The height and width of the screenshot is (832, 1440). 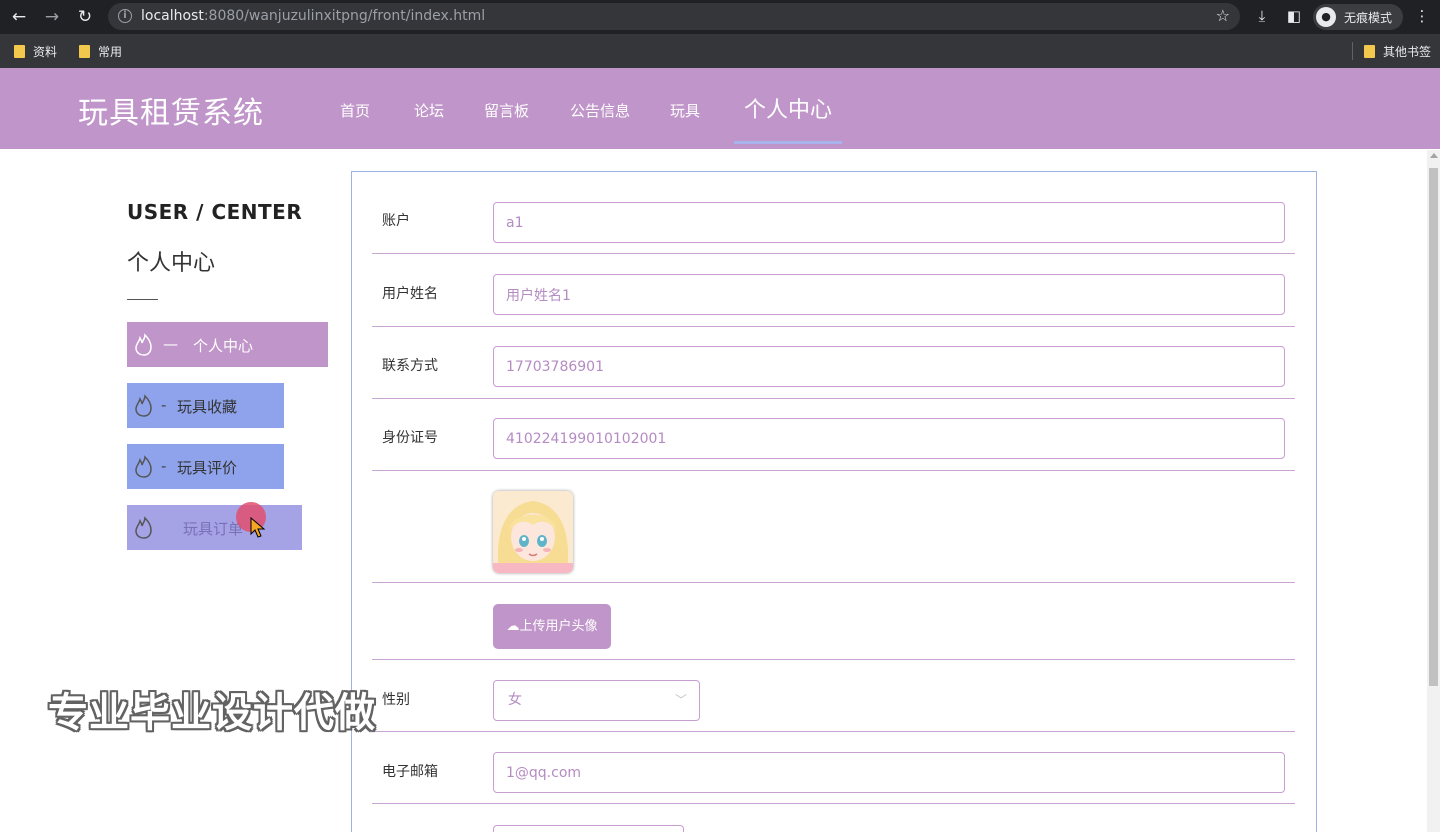 I want to click on sidebar-item-label: 玩具评价, so click(x=207, y=468).